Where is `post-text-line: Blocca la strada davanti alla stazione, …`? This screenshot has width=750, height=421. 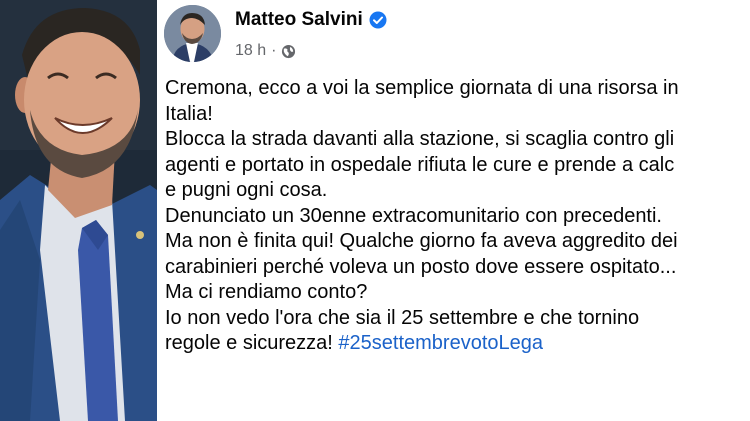
post-text-line: Blocca la strada davanti alla stazione, … is located at coordinates (420, 139).